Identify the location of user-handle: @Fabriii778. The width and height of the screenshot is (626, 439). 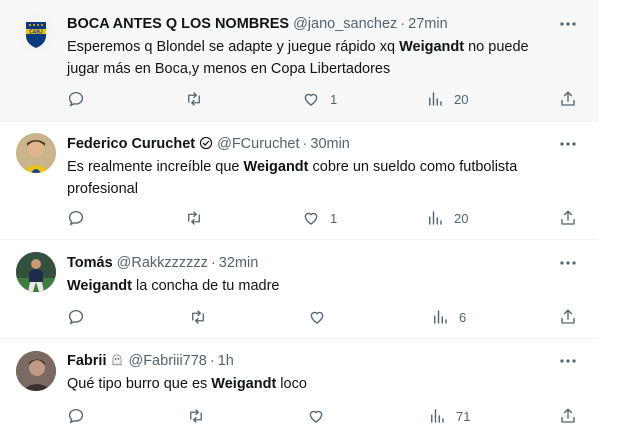
(167, 361).